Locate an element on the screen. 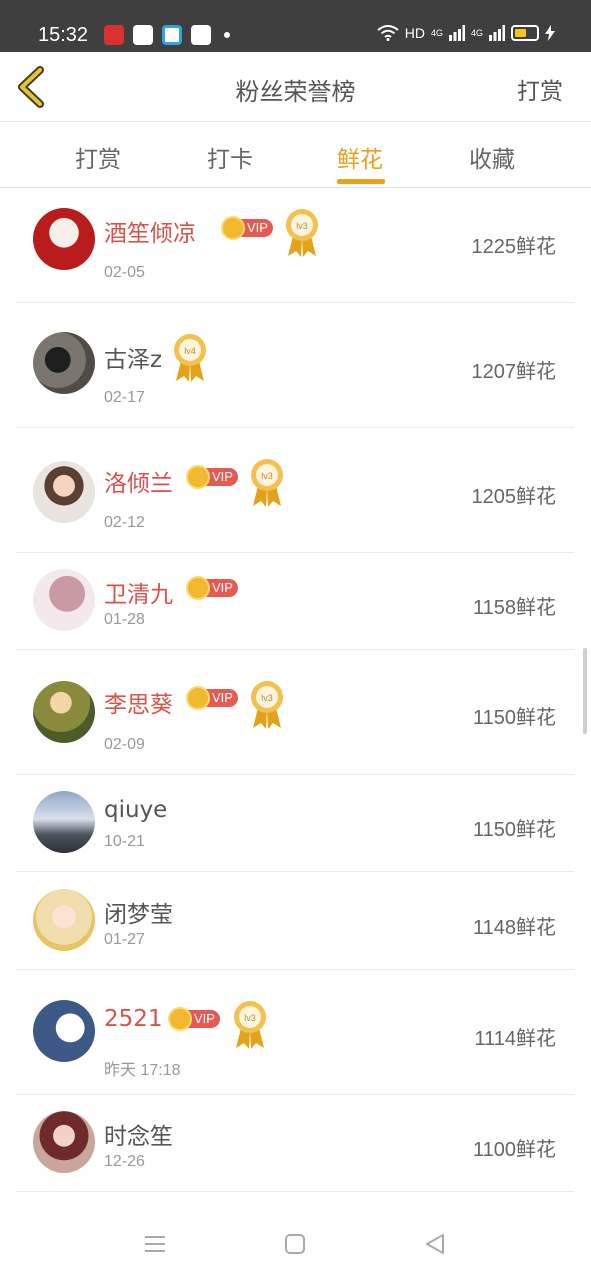 This screenshot has width=591, height=1280. back-triangle-icon is located at coordinates (435, 1244).